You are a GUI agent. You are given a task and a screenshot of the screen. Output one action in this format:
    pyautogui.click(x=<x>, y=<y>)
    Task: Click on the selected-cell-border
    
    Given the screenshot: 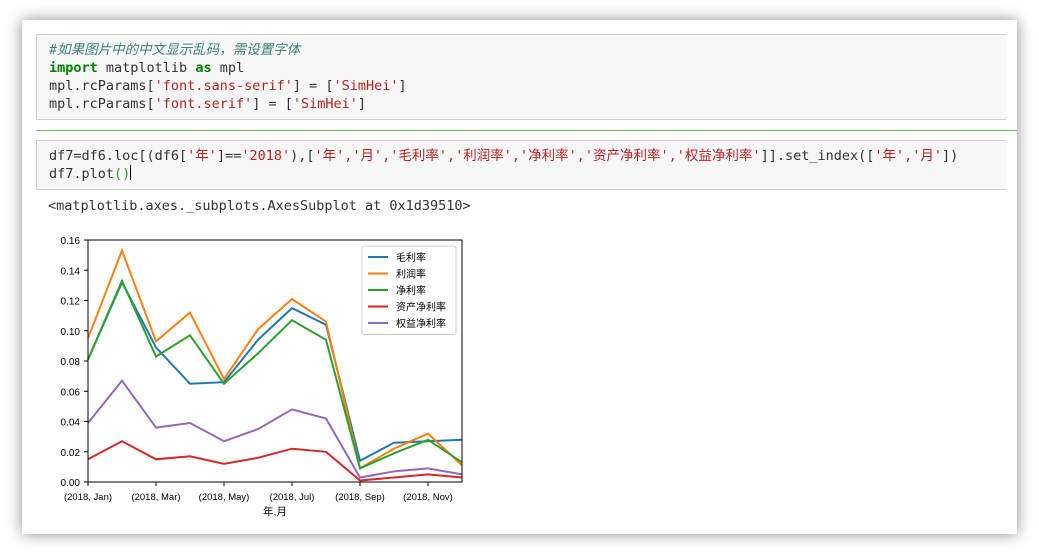 What is the action you would take?
    pyautogui.click(x=526, y=130)
    